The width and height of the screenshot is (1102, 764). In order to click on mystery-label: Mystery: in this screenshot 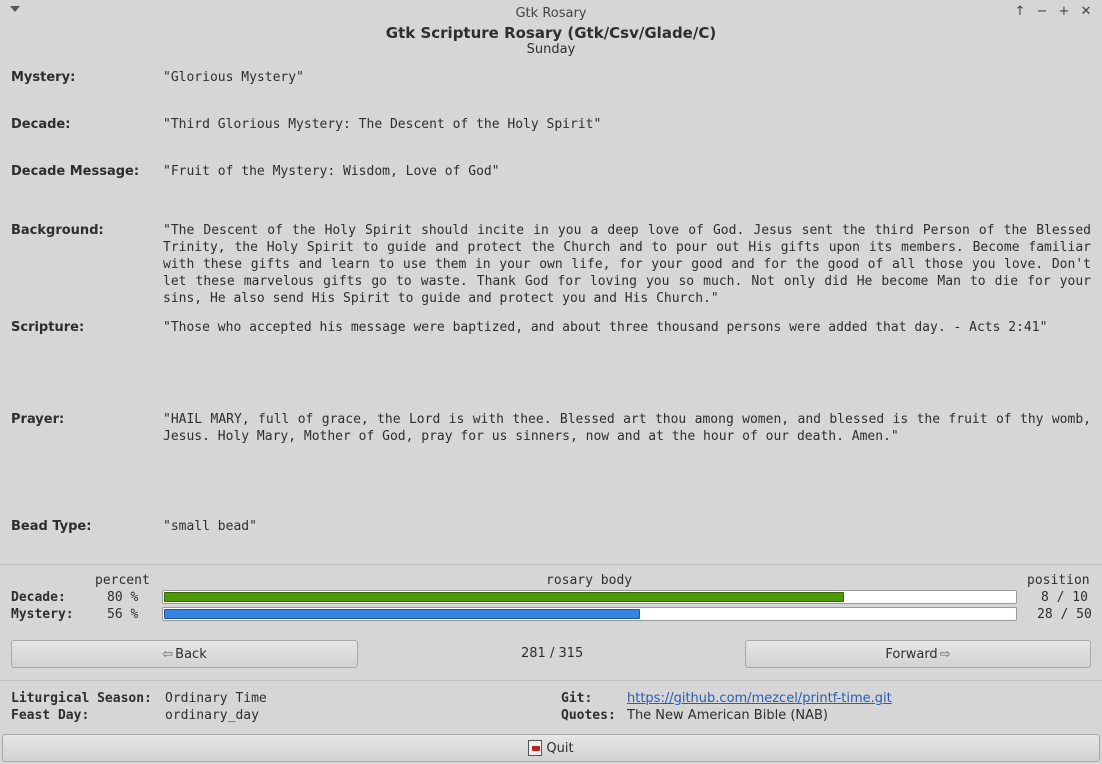, I will do `click(43, 77)`.